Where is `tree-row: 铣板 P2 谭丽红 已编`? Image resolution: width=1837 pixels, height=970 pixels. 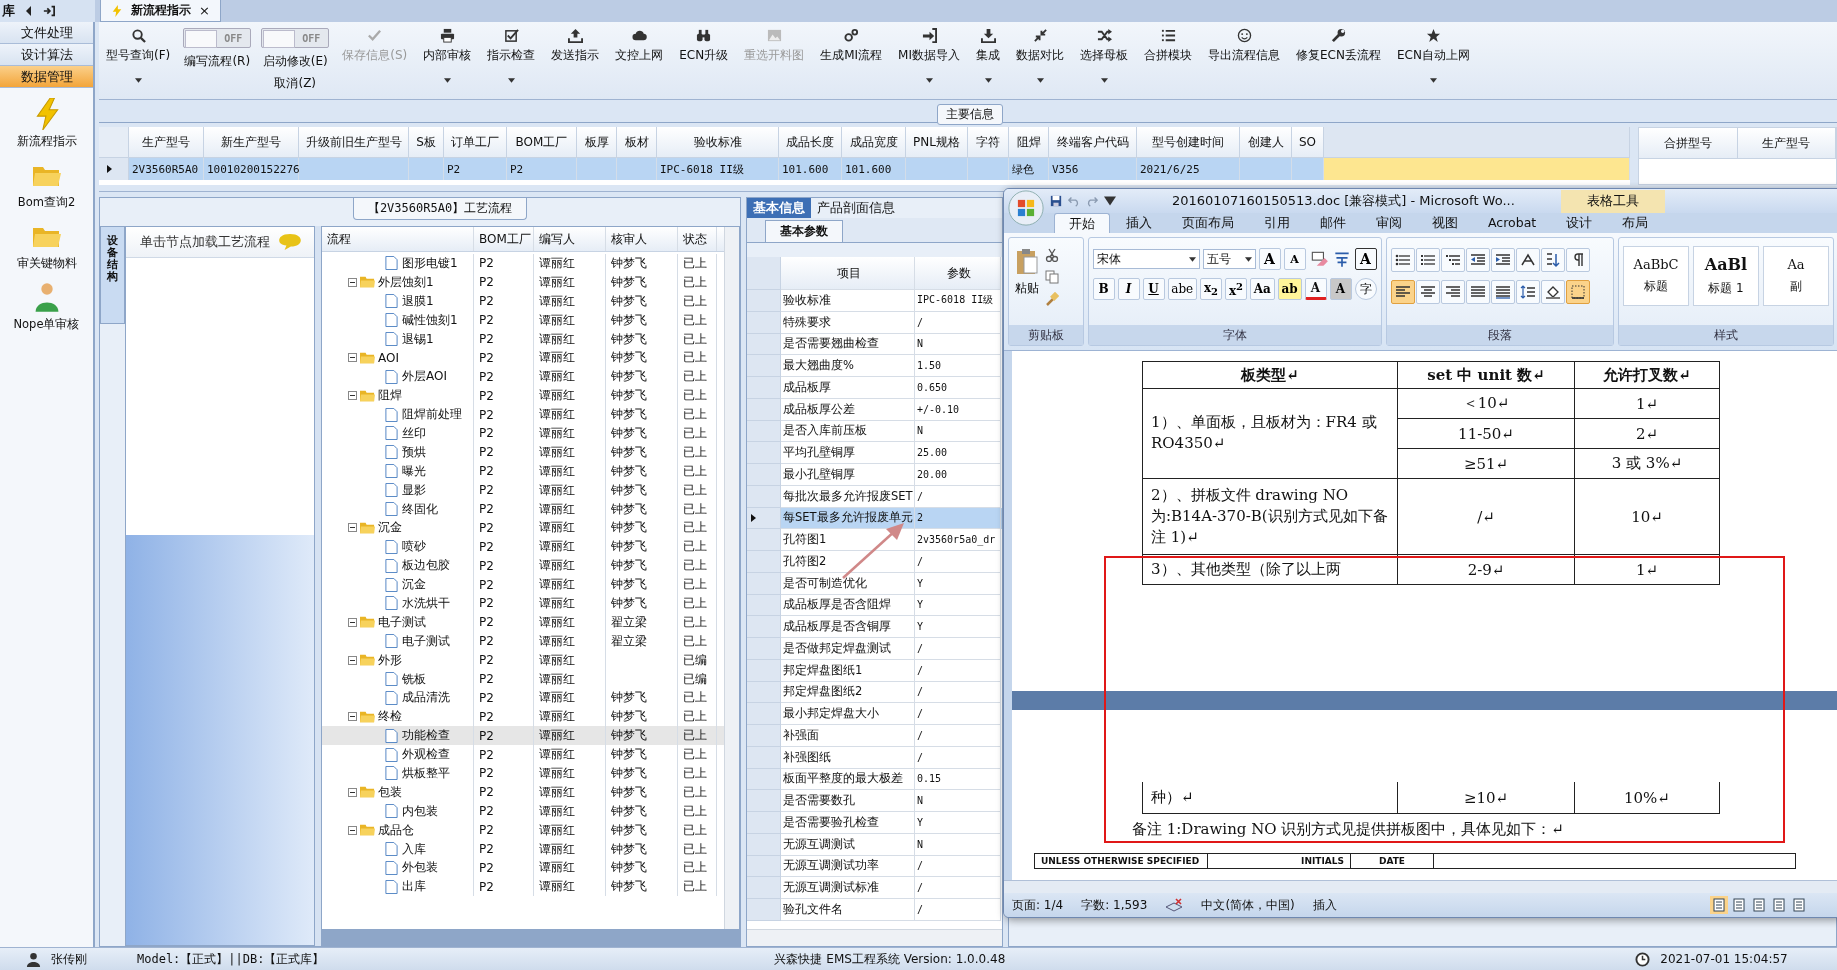
tree-row: 铣板 P2 谭丽红 已编 is located at coordinates (523, 679).